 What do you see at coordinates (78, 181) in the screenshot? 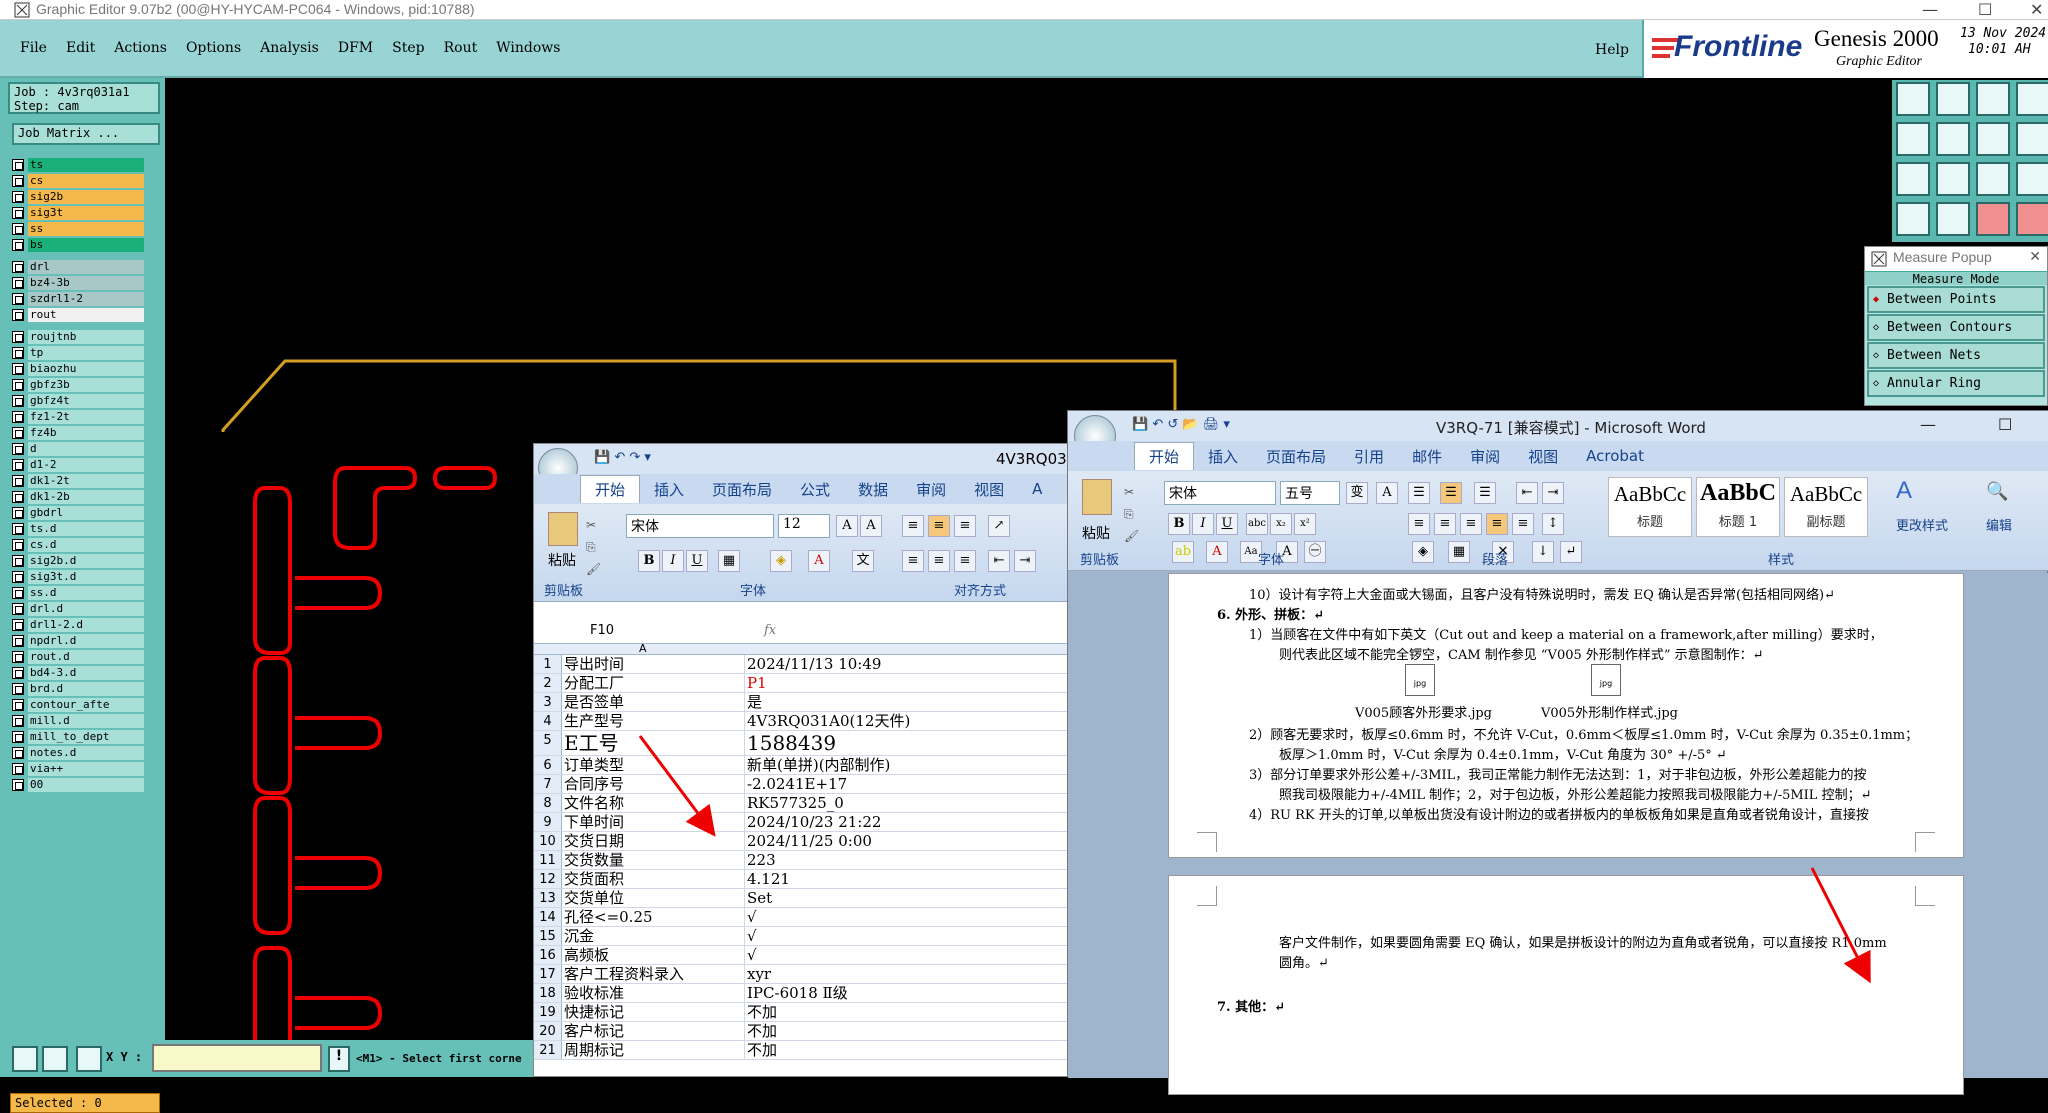
I see `layer-row: cs` at bounding box center [78, 181].